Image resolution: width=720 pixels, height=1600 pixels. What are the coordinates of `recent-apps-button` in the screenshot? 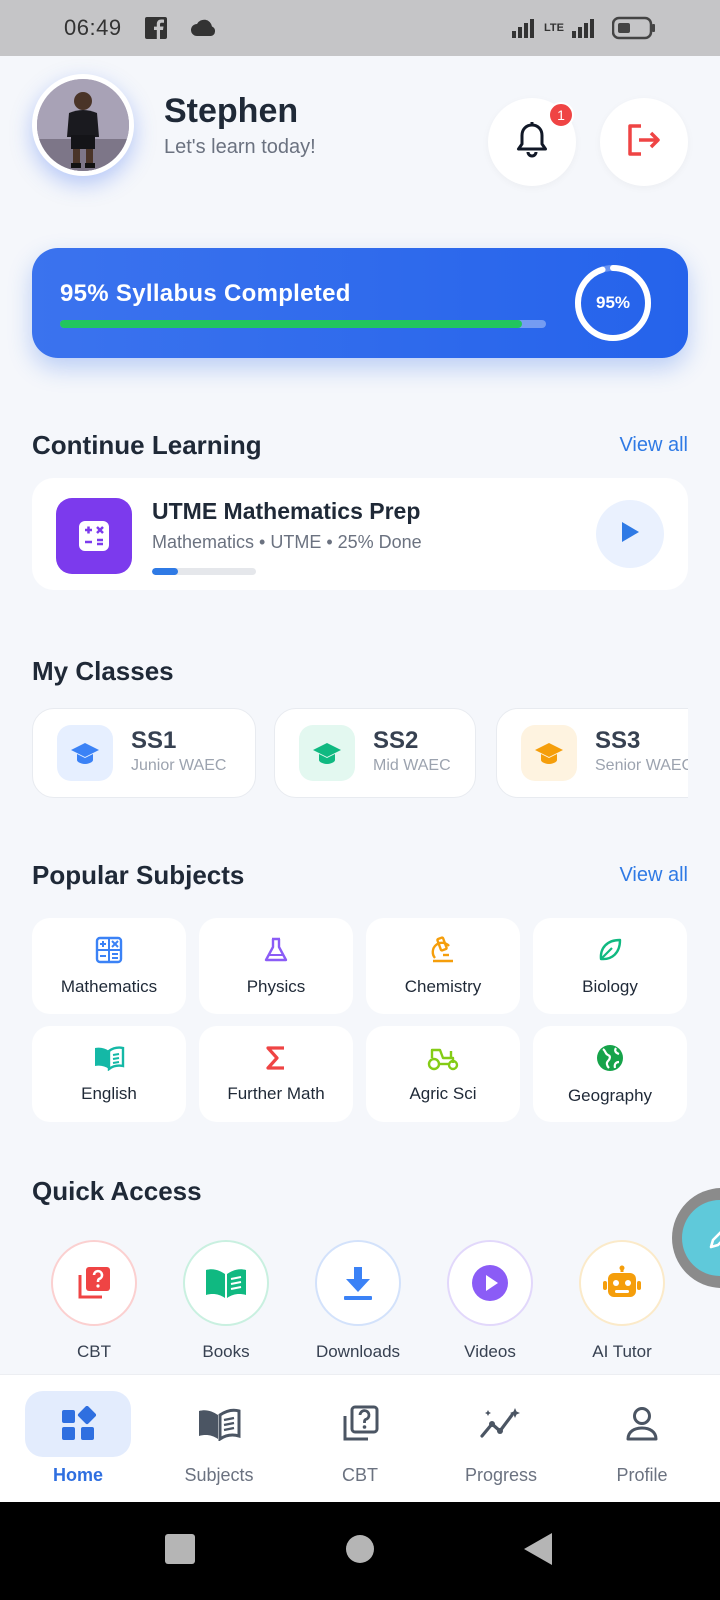 It's located at (180, 1551).